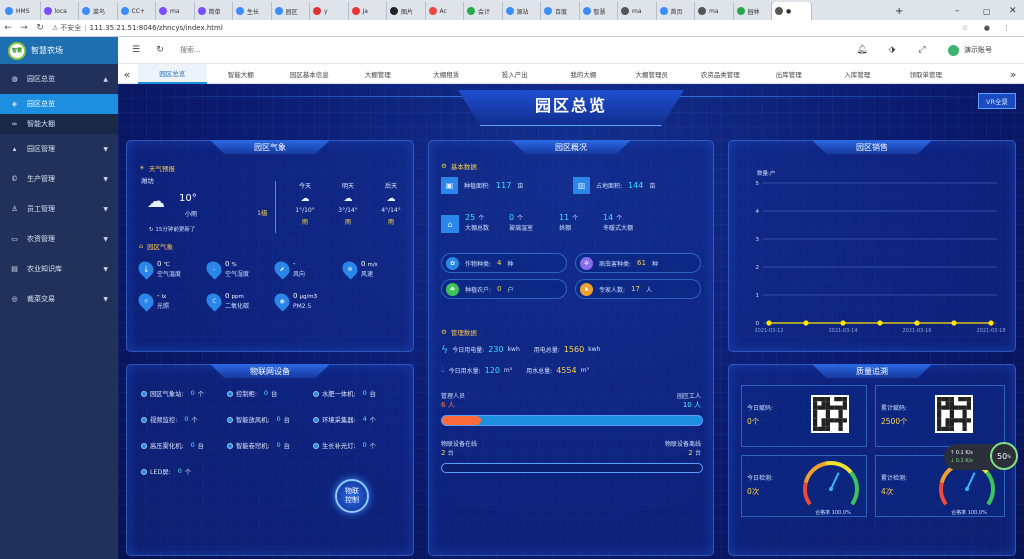  Describe the element at coordinates (241, 74) in the screenshot. I see `page-tab: 智能大棚` at that location.